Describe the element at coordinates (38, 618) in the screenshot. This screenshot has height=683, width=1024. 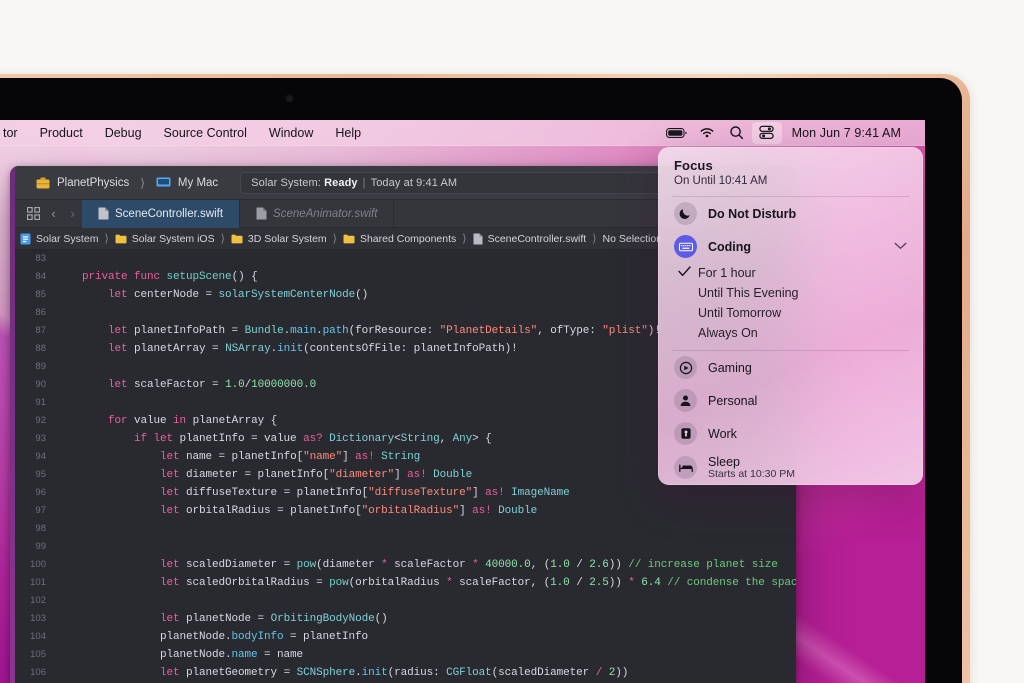
I see `line-number: 103` at that location.